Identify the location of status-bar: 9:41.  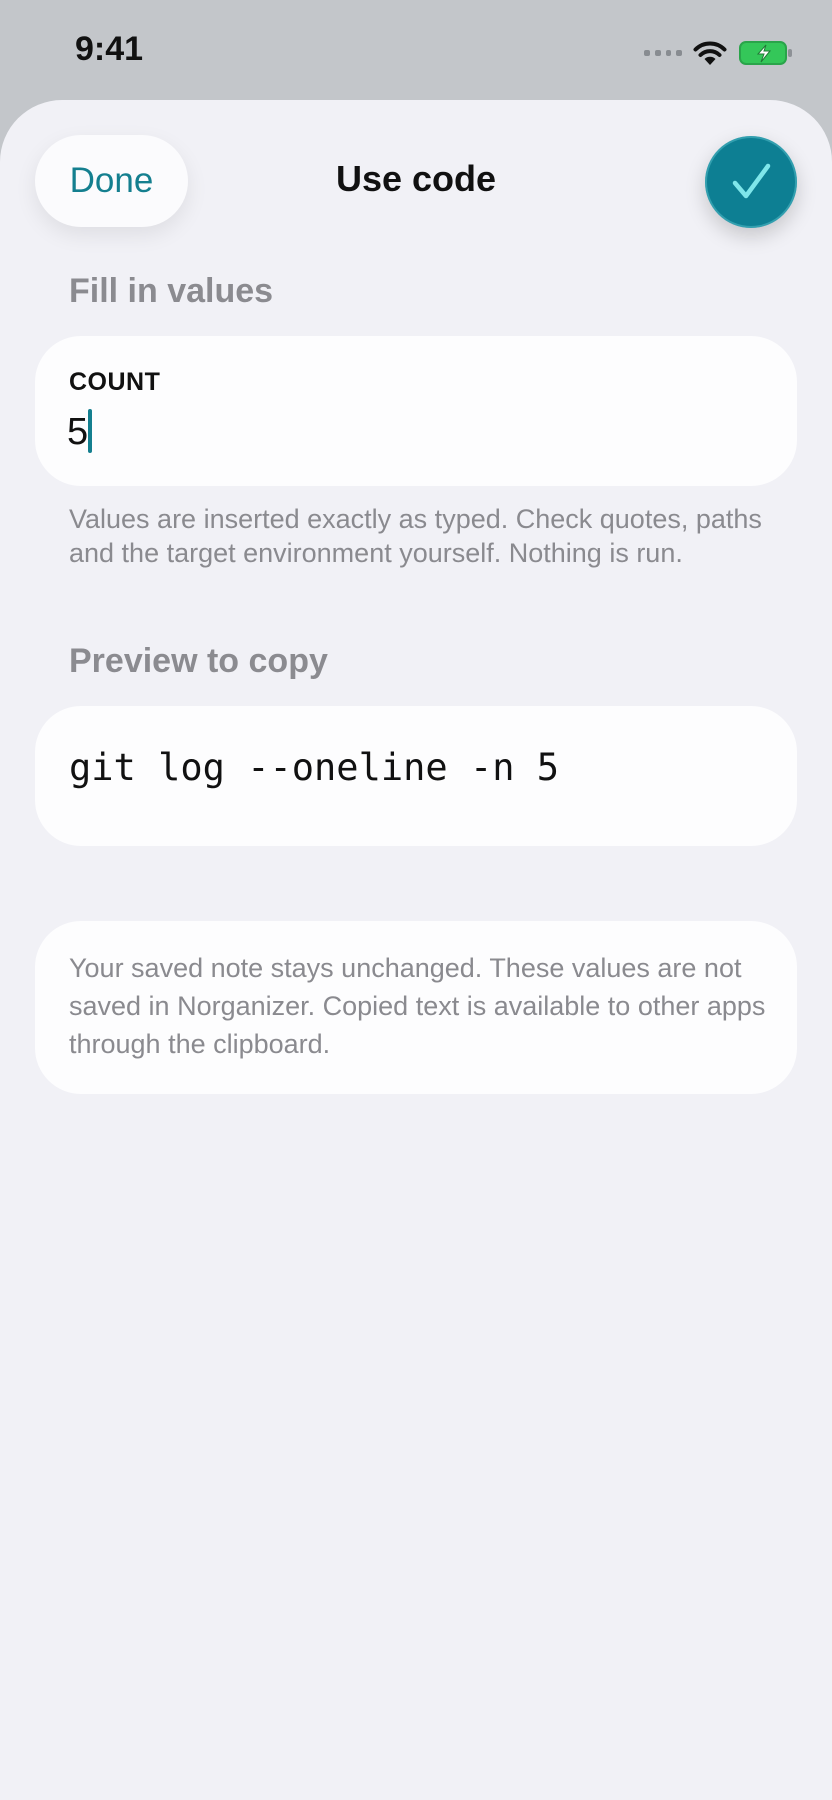
(416, 50).